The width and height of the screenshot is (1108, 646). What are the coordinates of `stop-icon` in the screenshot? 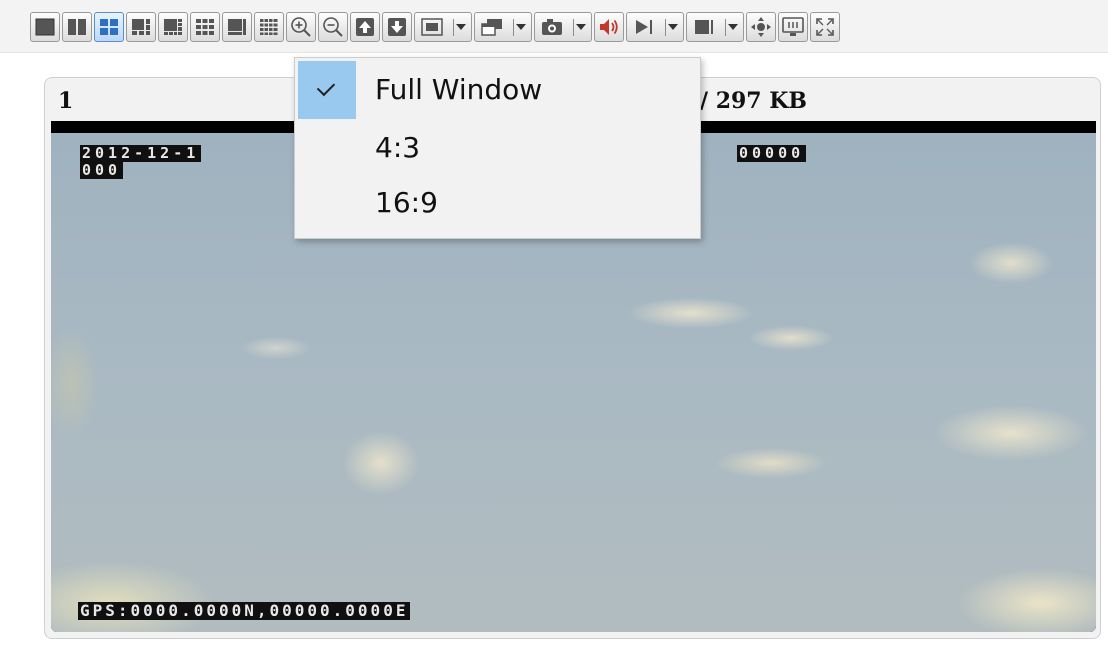 It's located at (704, 27).